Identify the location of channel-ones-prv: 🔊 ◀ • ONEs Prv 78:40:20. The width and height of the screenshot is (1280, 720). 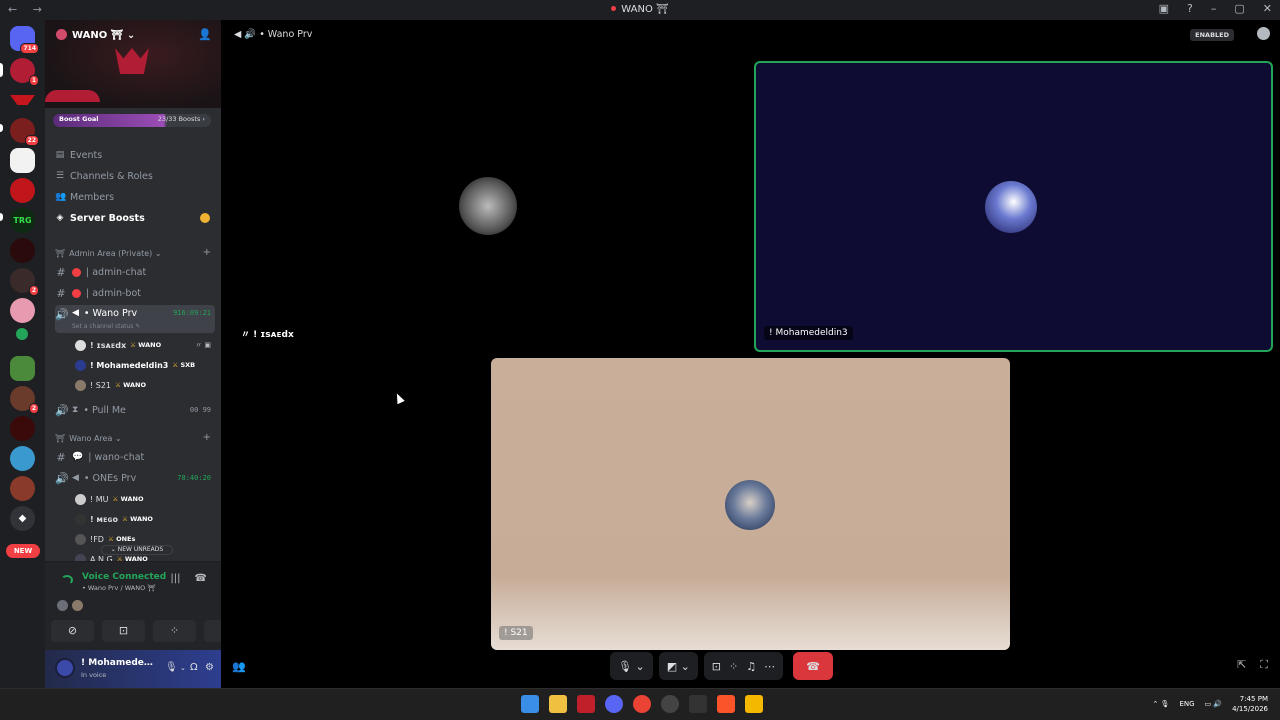
(135, 478).